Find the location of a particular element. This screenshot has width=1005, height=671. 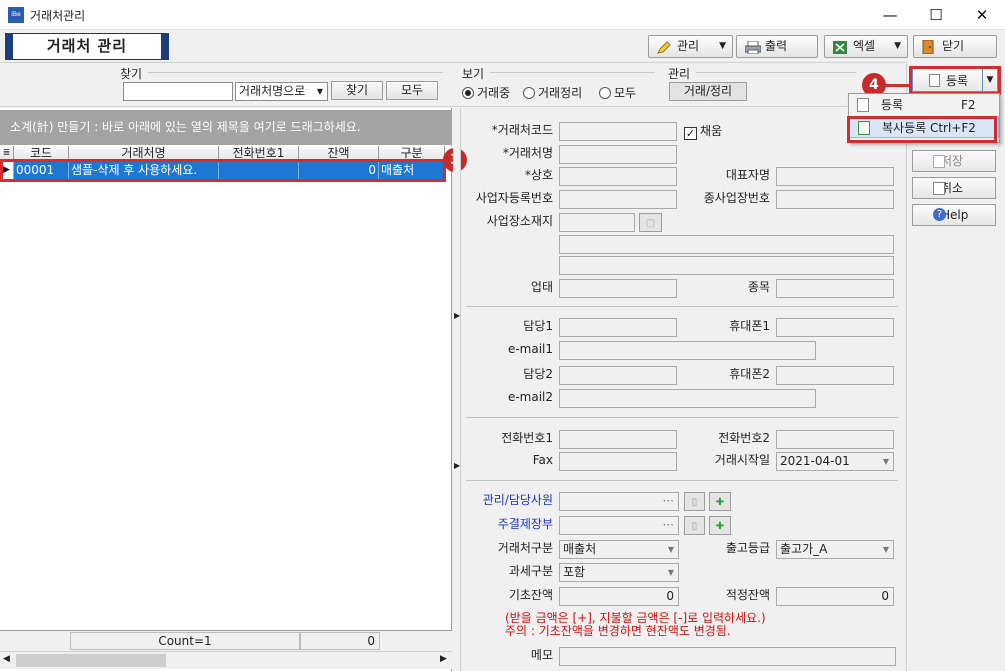

scroll-thumb is located at coordinates (91, 660).